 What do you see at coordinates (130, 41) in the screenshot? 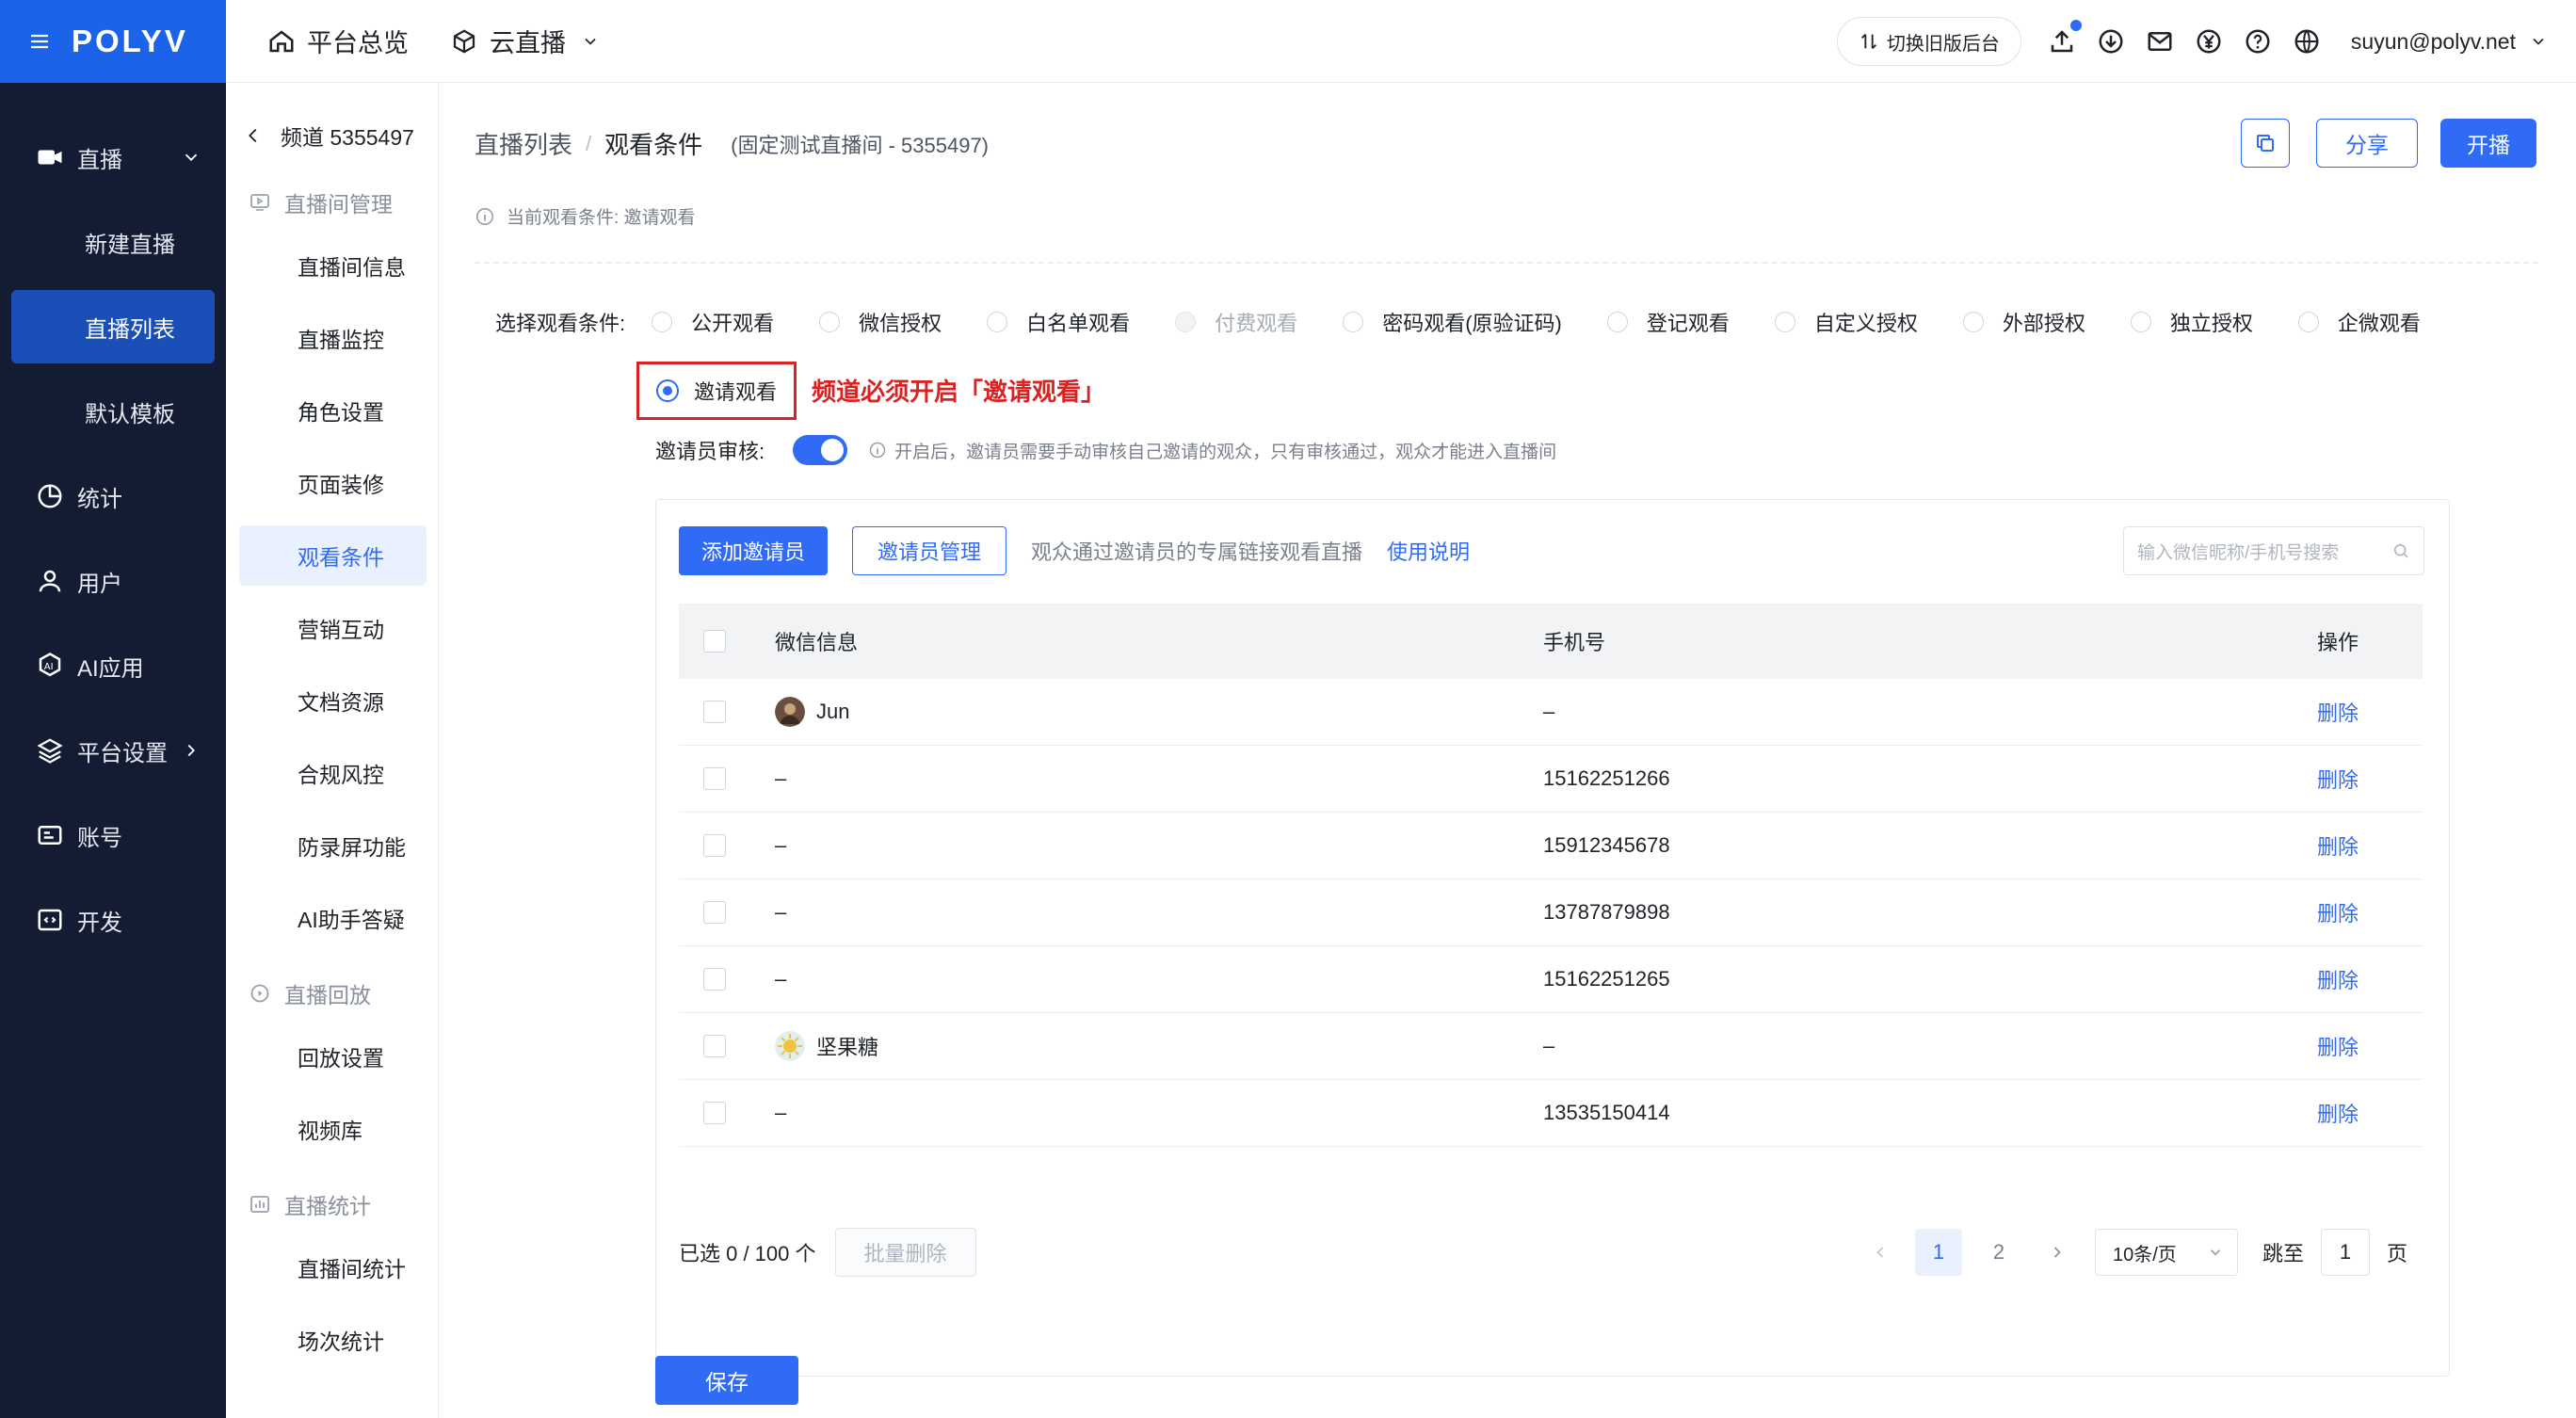
I see `polyv-logo: POLYV` at bounding box center [130, 41].